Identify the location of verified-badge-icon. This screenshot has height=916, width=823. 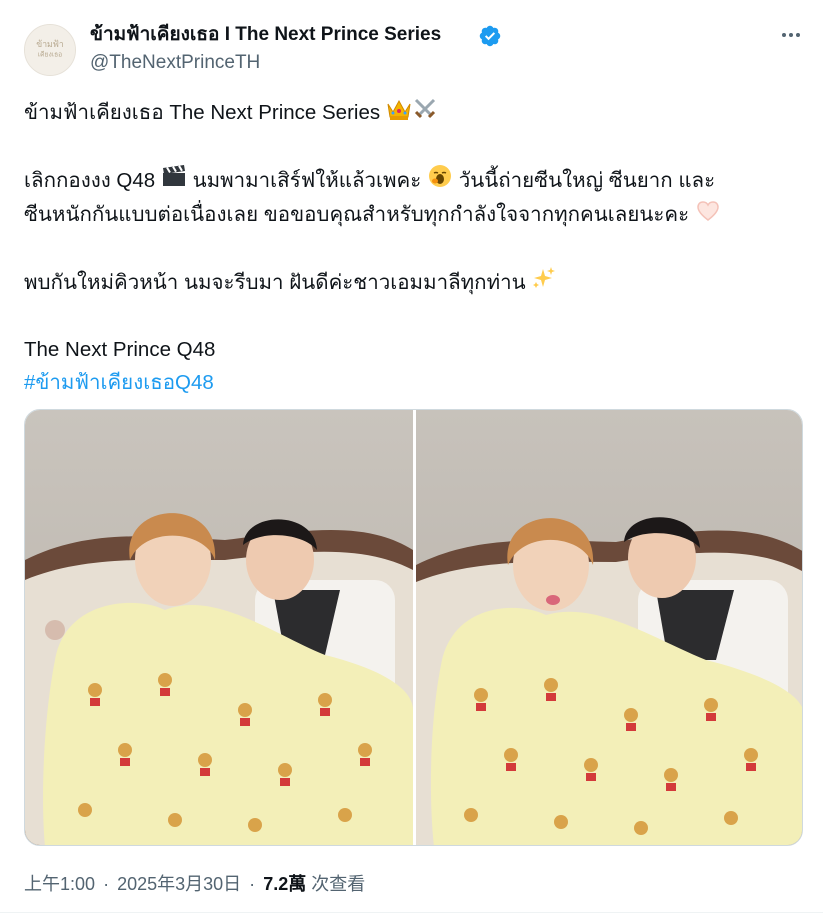
(490, 36).